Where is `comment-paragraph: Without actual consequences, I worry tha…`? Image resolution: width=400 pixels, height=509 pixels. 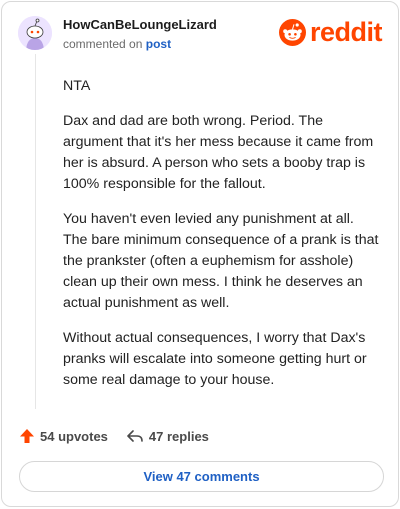 comment-paragraph: Without actual consequences, I worry tha… is located at coordinates (215, 359).